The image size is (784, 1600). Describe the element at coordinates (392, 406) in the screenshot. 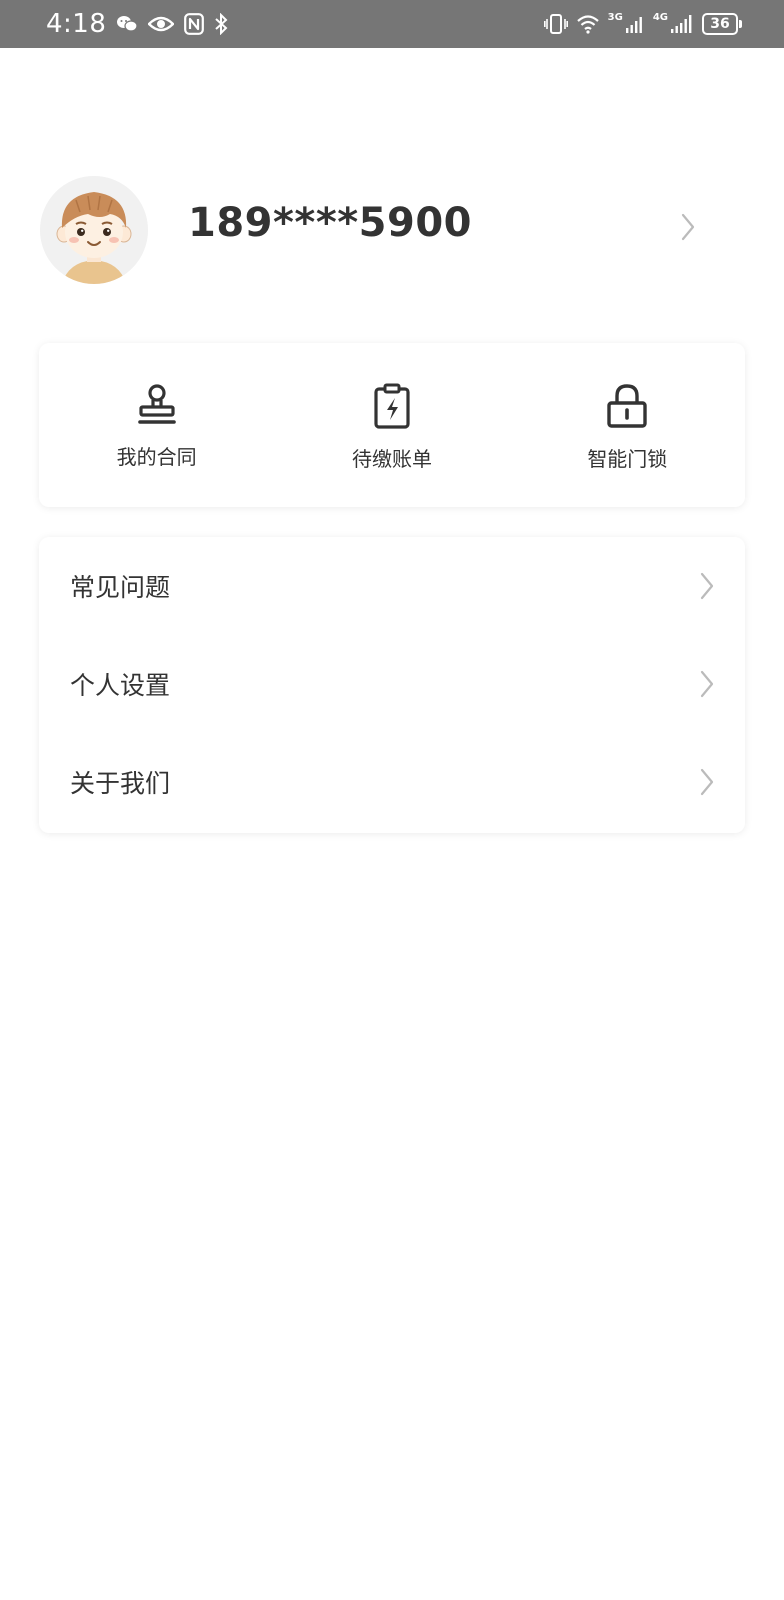

I see `clipboard-lightning-icon` at that location.